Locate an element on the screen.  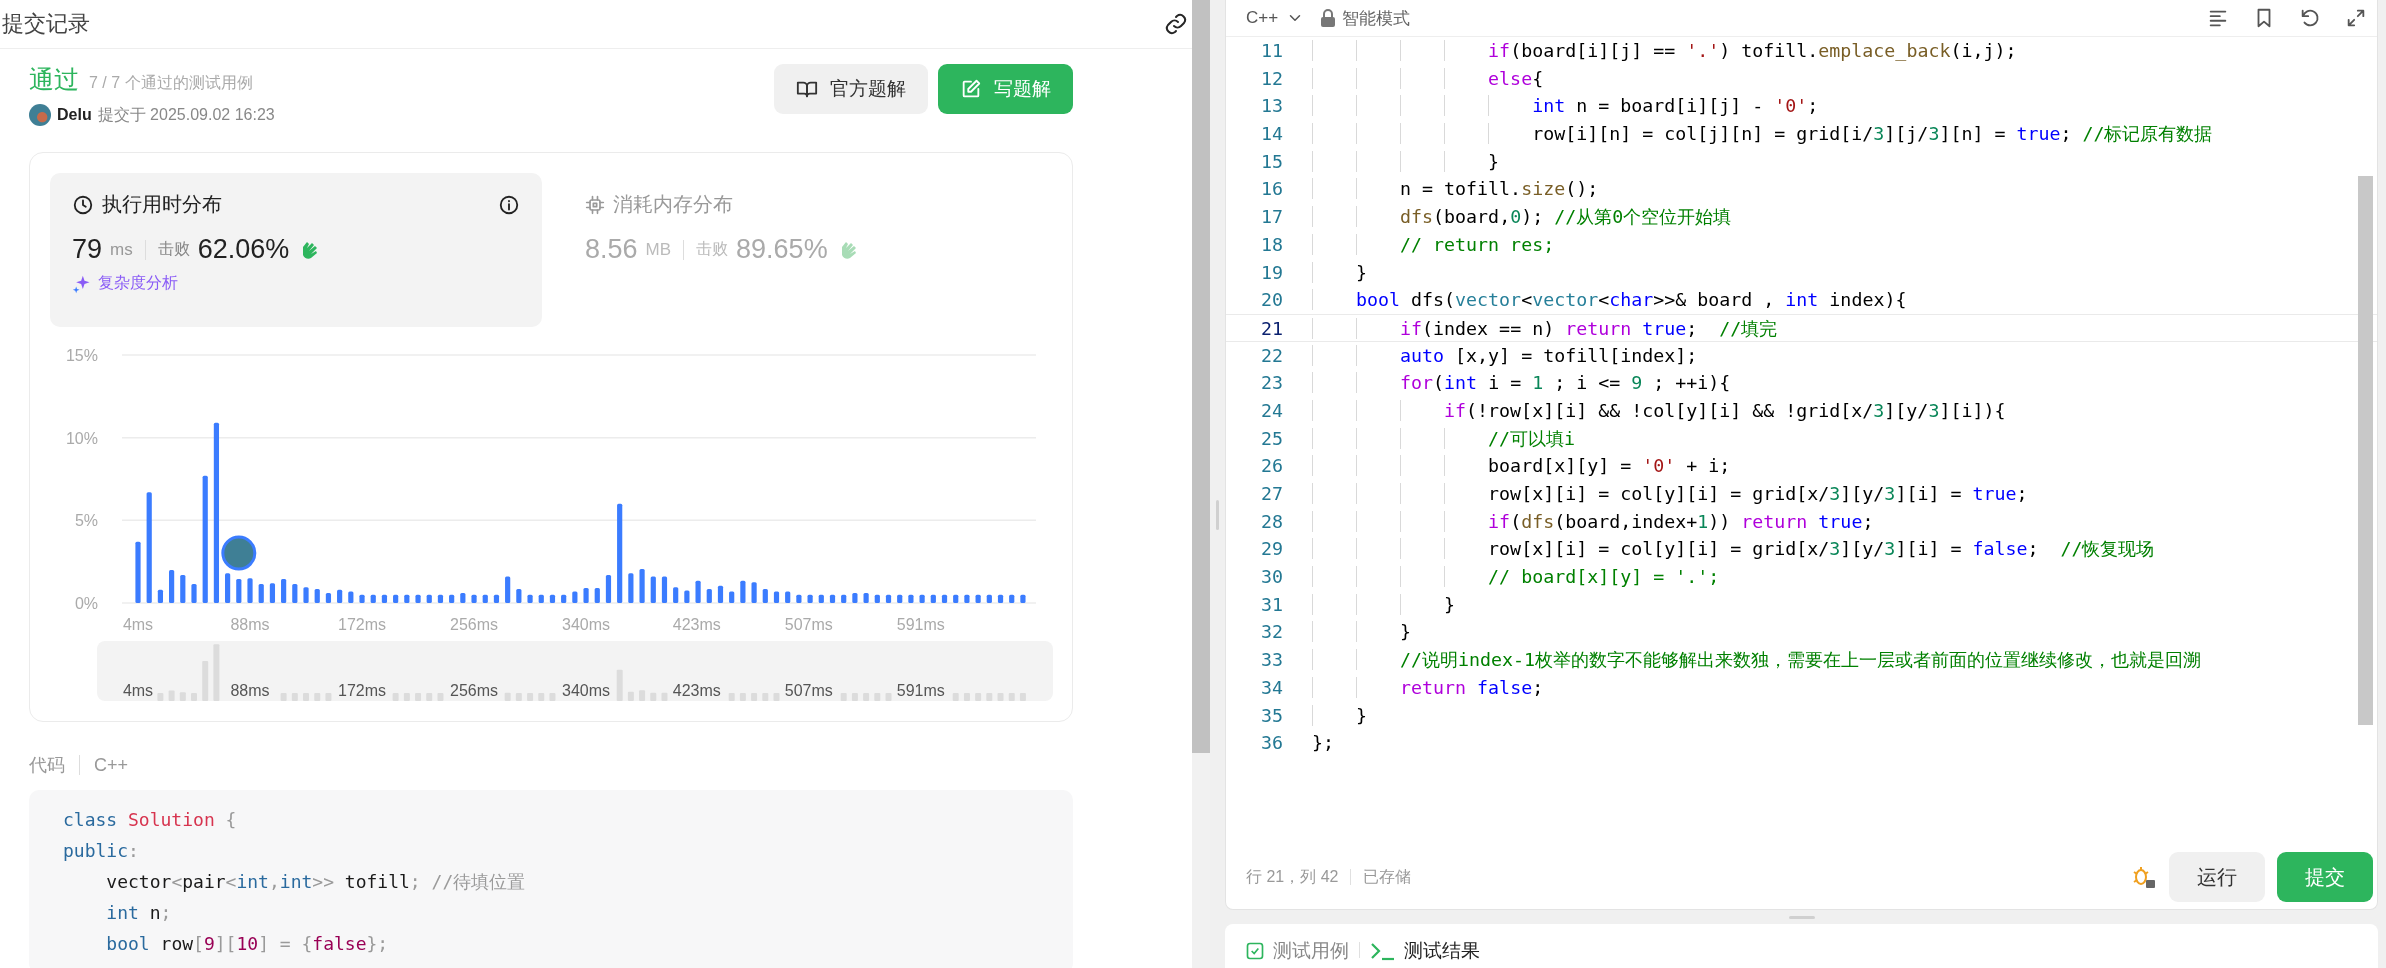
code-line: bool dfs(vector<vector<char>>& board , int index){ is located at coordinates (1631, 300).